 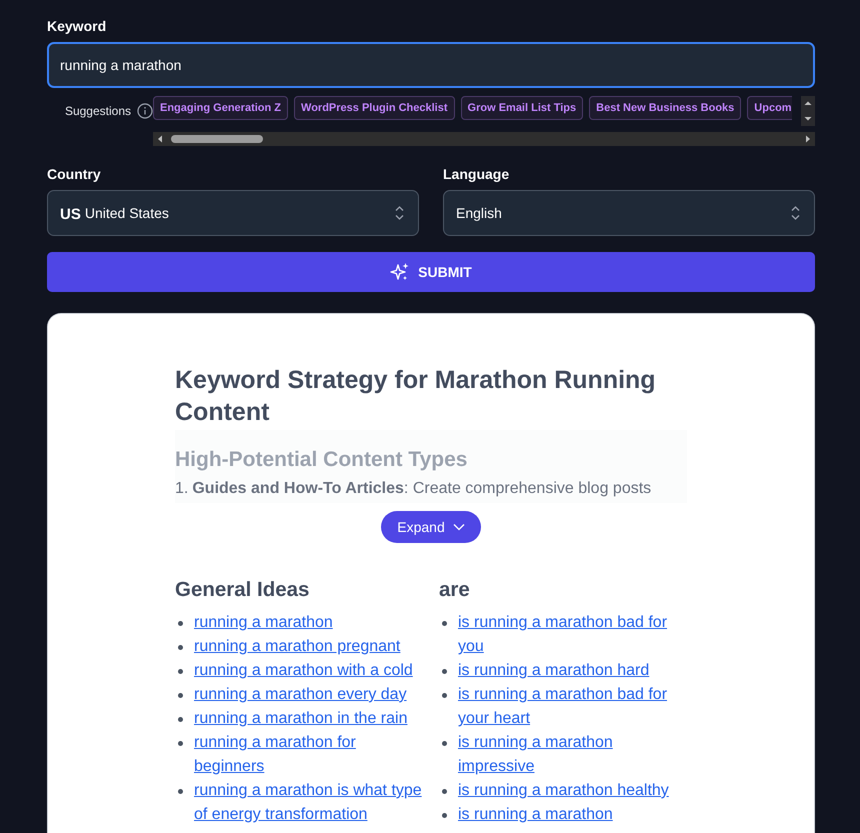 What do you see at coordinates (629, 213) in the screenshot?
I see `language-select: English` at bounding box center [629, 213].